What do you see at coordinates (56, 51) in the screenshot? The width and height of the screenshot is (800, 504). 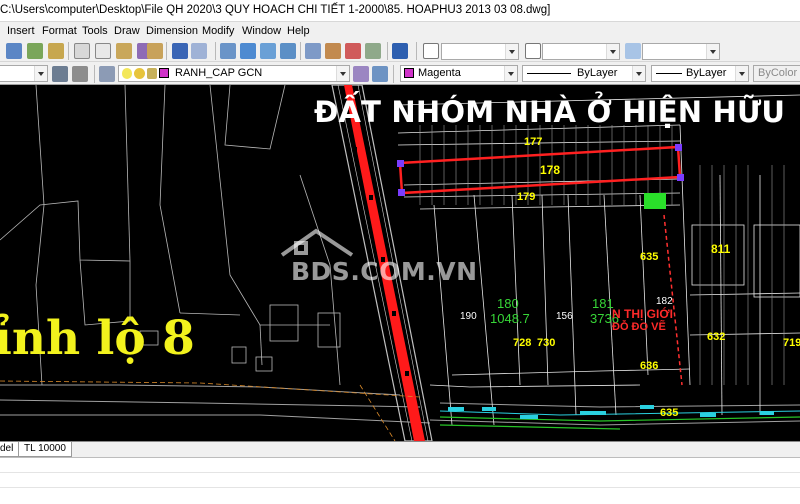 I see `publish-icon` at bounding box center [56, 51].